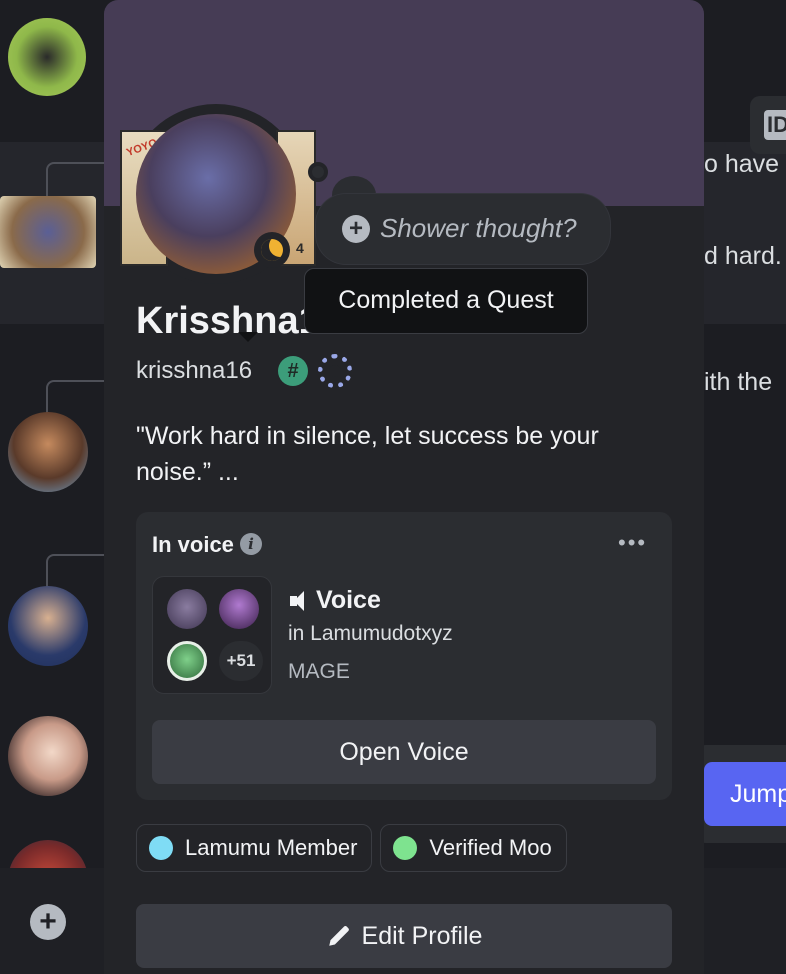 The image size is (786, 974). I want to click on custom-status-bubble: + Shower thought?, so click(463, 229).